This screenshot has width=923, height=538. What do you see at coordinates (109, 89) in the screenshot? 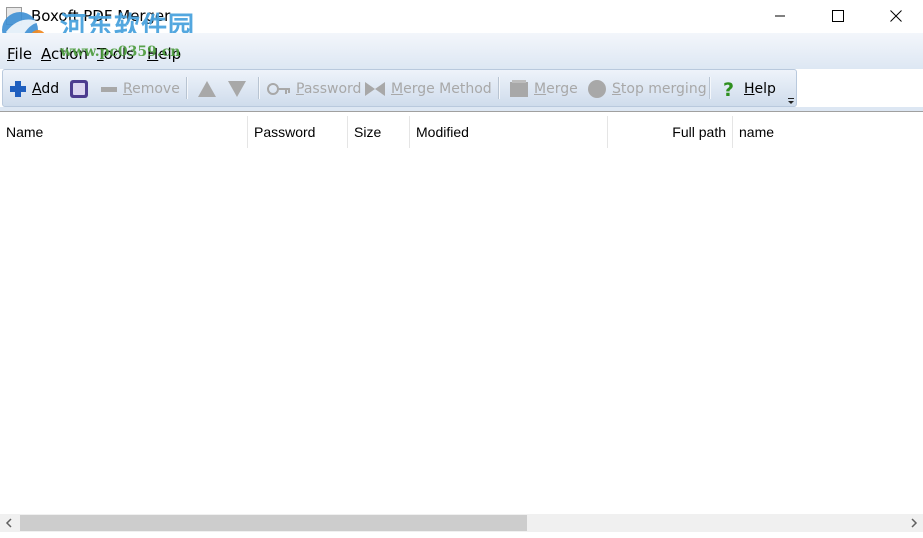
I see `minus-icon` at bounding box center [109, 89].